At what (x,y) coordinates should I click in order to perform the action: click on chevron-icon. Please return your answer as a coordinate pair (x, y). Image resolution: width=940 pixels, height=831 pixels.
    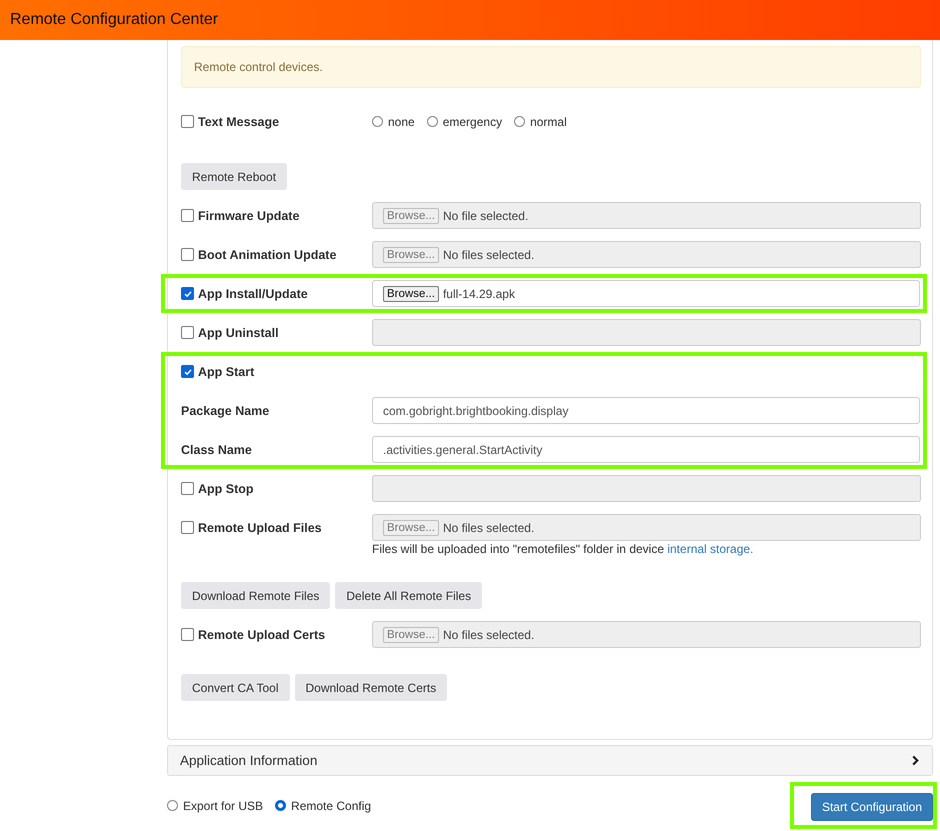
    Looking at the image, I should click on (915, 760).